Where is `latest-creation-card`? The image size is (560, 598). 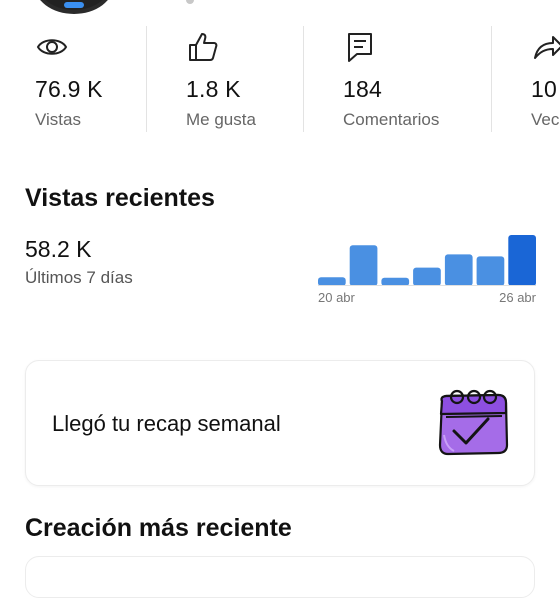
latest-creation-card is located at coordinates (280, 577).